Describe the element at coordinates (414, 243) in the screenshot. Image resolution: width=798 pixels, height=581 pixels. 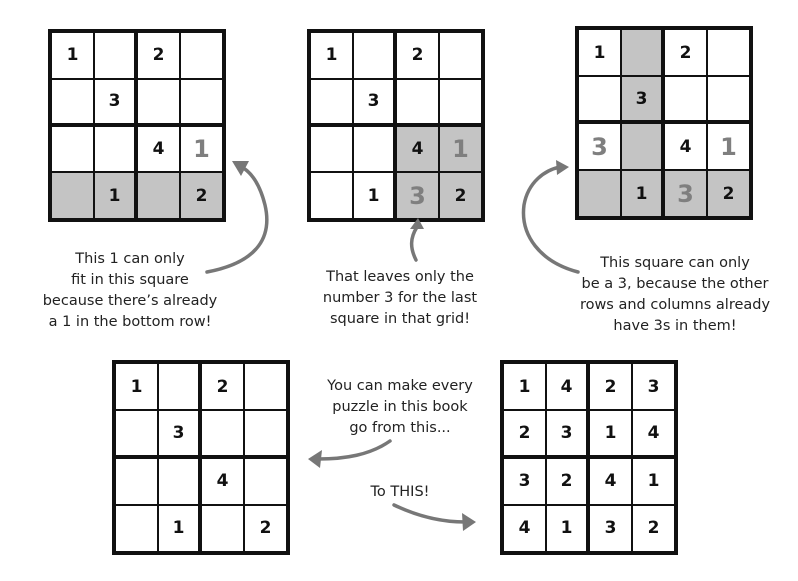
I see `arrow-step2` at that location.